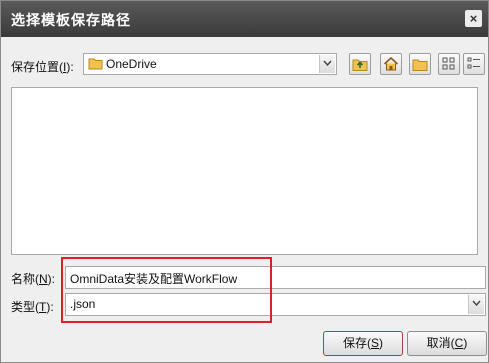 The height and width of the screenshot is (363, 489). I want to click on location-combobox: OneDrive, so click(210, 64).